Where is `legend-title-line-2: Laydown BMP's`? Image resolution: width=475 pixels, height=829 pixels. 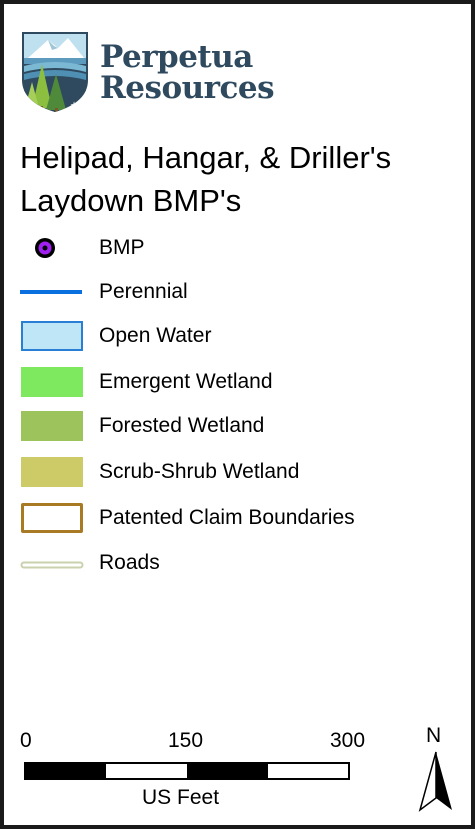 legend-title-line-2: Laydown BMP's is located at coordinates (131, 200).